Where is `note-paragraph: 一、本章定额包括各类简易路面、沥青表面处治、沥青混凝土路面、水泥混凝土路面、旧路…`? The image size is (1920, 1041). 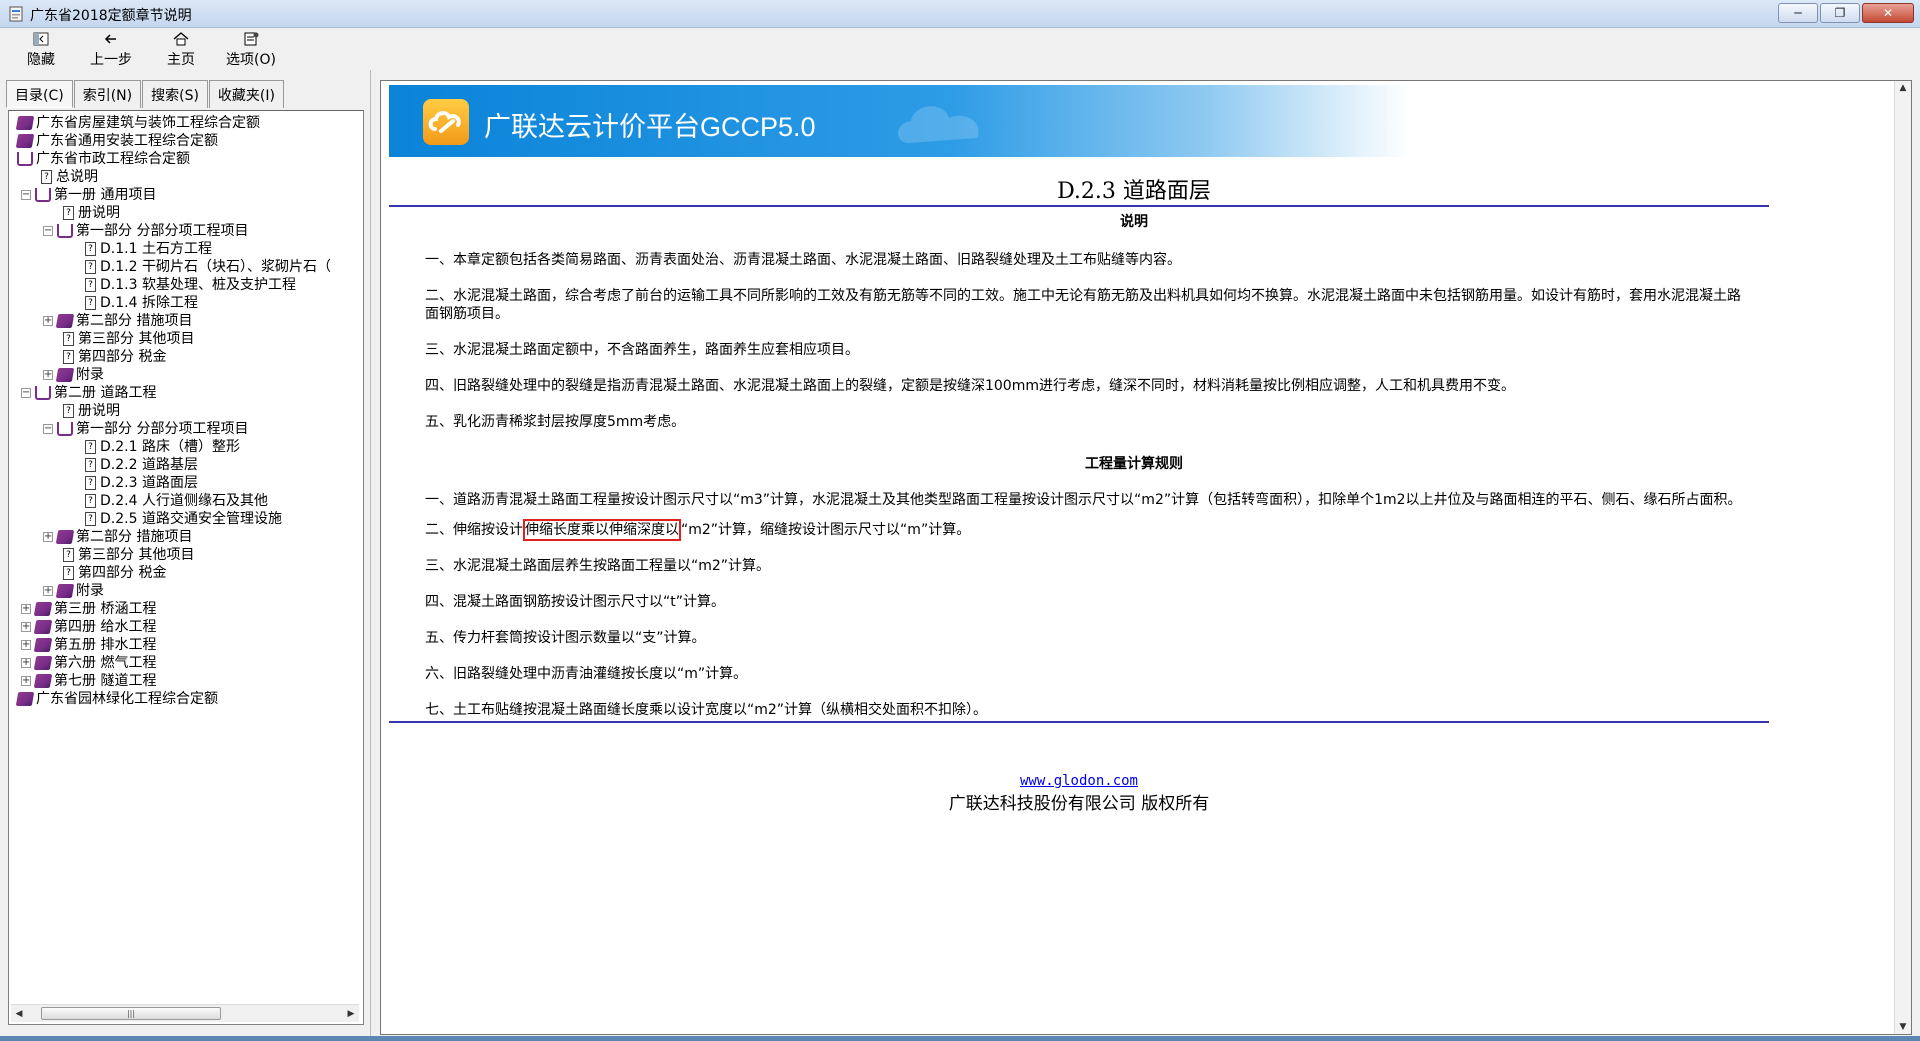
note-paragraph: 一、本章定额包括各类简易路面、沥青表面处治、沥青混凝土路面、水泥混凝土路面、旧路… is located at coordinates (803, 260).